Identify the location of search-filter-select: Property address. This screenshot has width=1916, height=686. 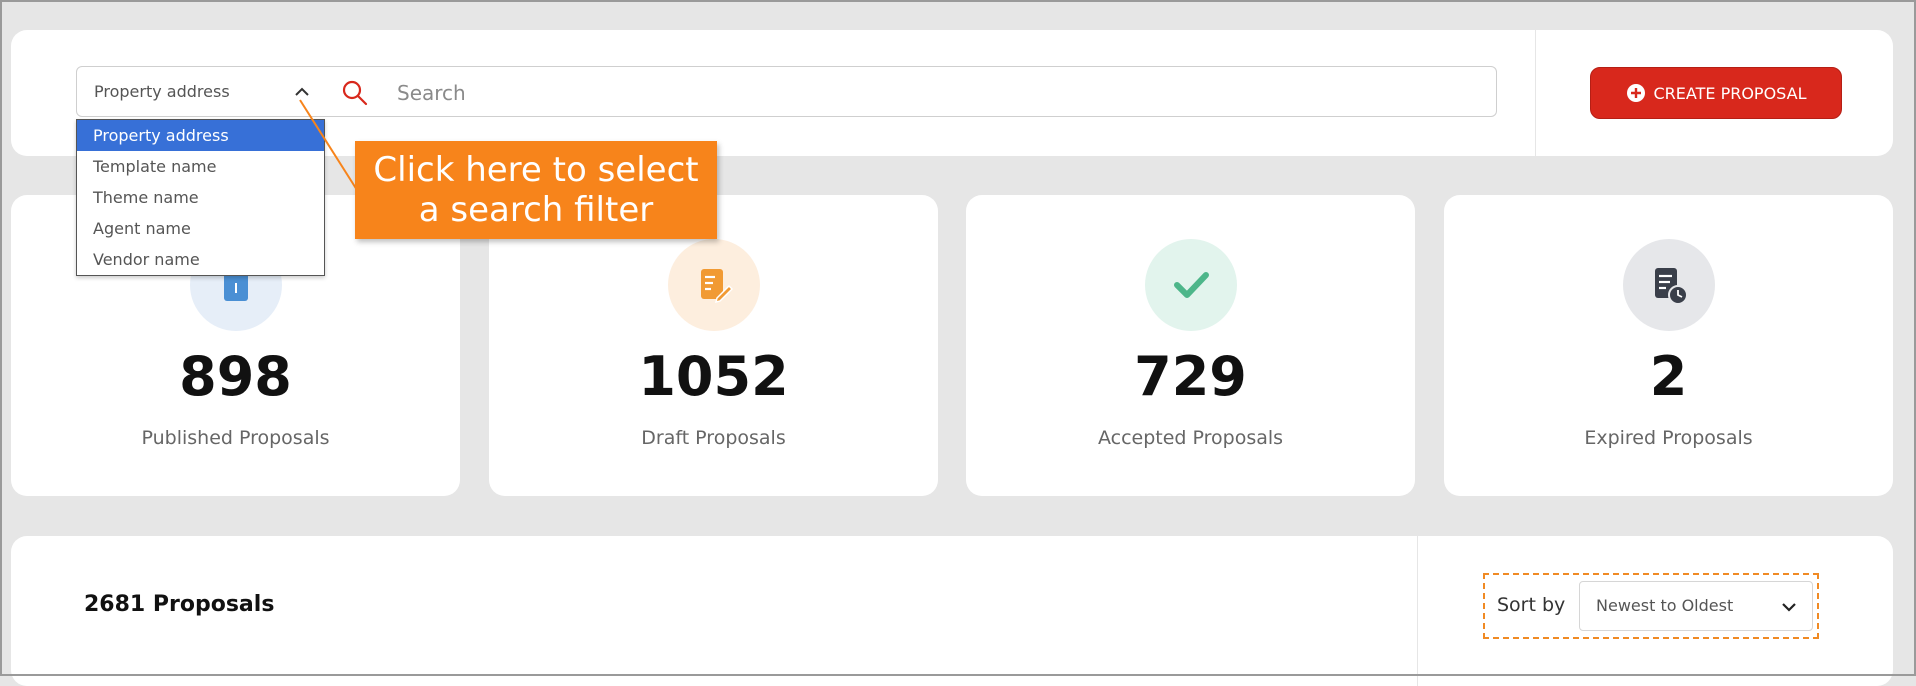
(201, 91).